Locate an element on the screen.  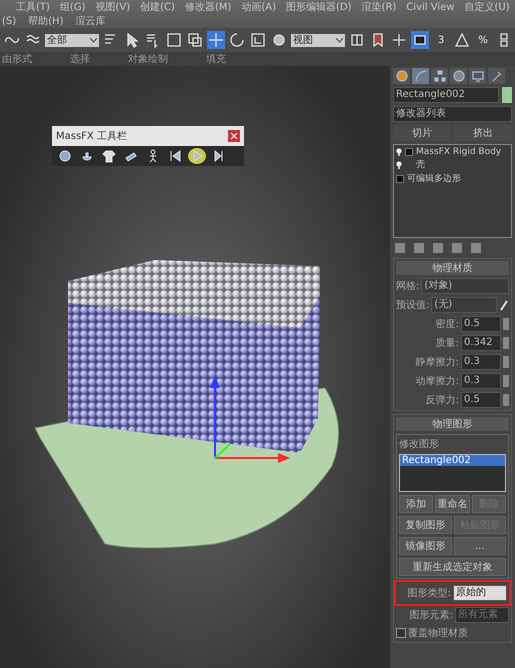
create-panel-tab is located at coordinates (401, 76).